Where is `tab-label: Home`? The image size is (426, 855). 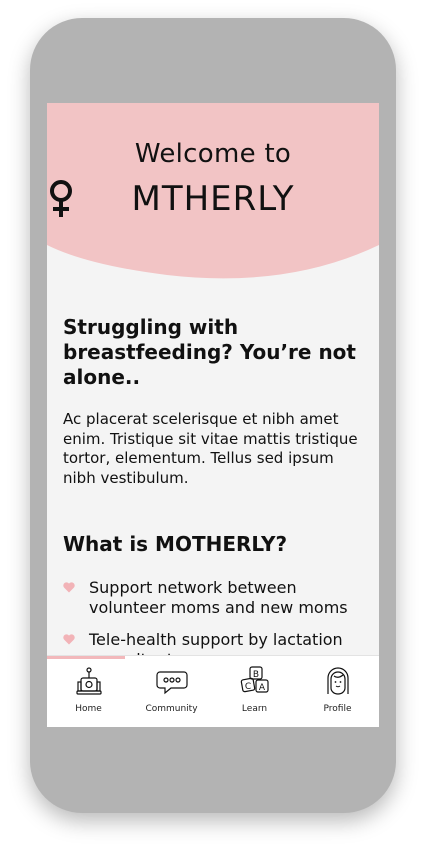 tab-label: Home is located at coordinates (88, 709).